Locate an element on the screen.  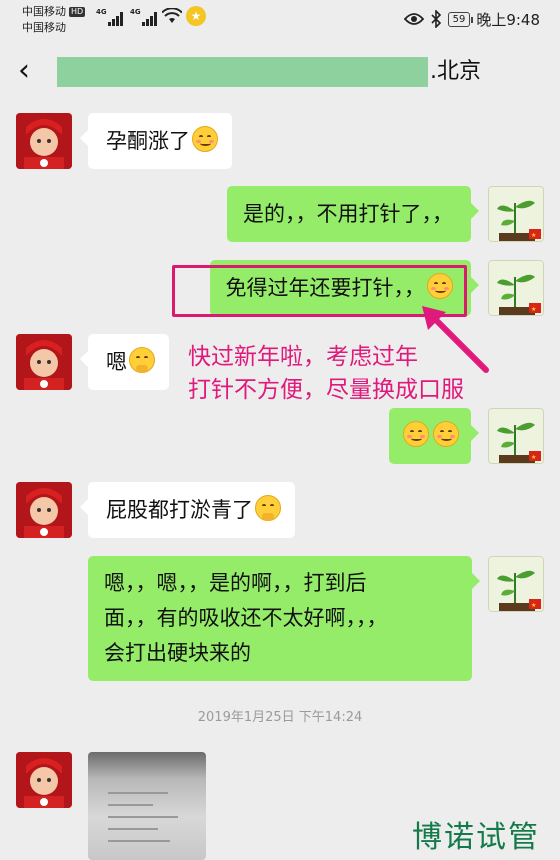
carrier-1: 中国移动 HD is located at coordinates (54, 11).